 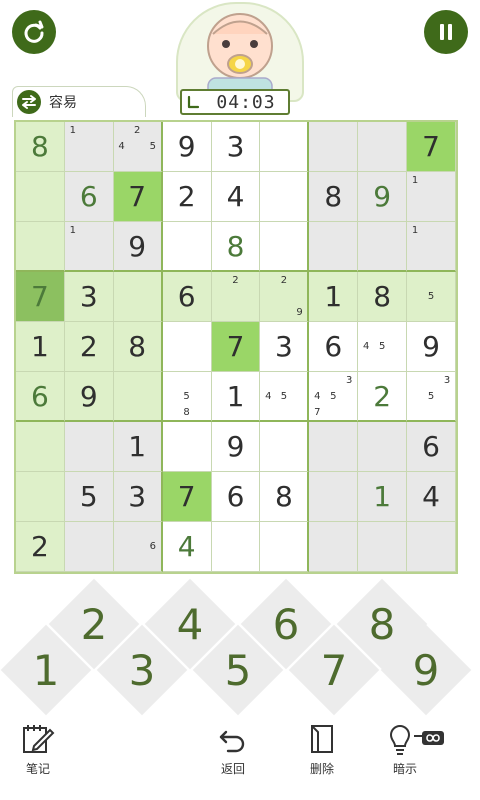 I want to click on note-digit: 5, so click(x=431, y=296).